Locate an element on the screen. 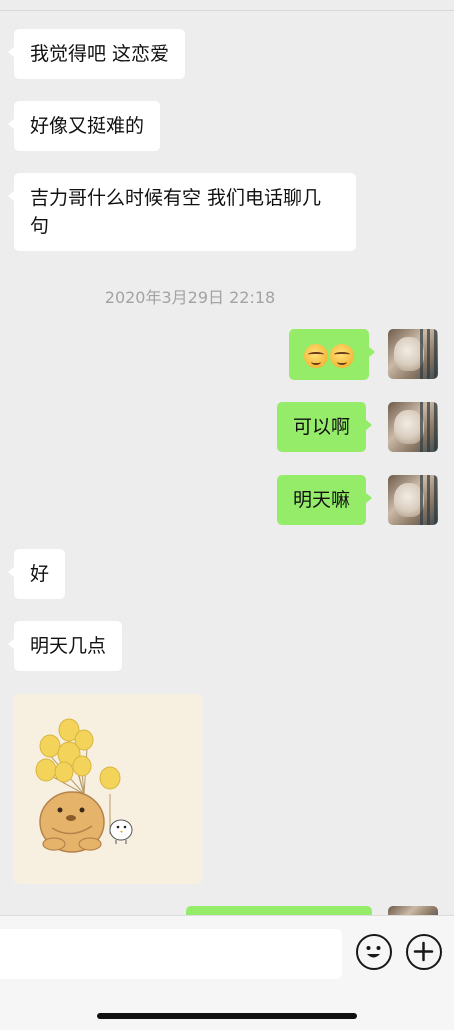  message-text: 吉力哥什么时候有空 我们电话聊几句 is located at coordinates (176, 212).